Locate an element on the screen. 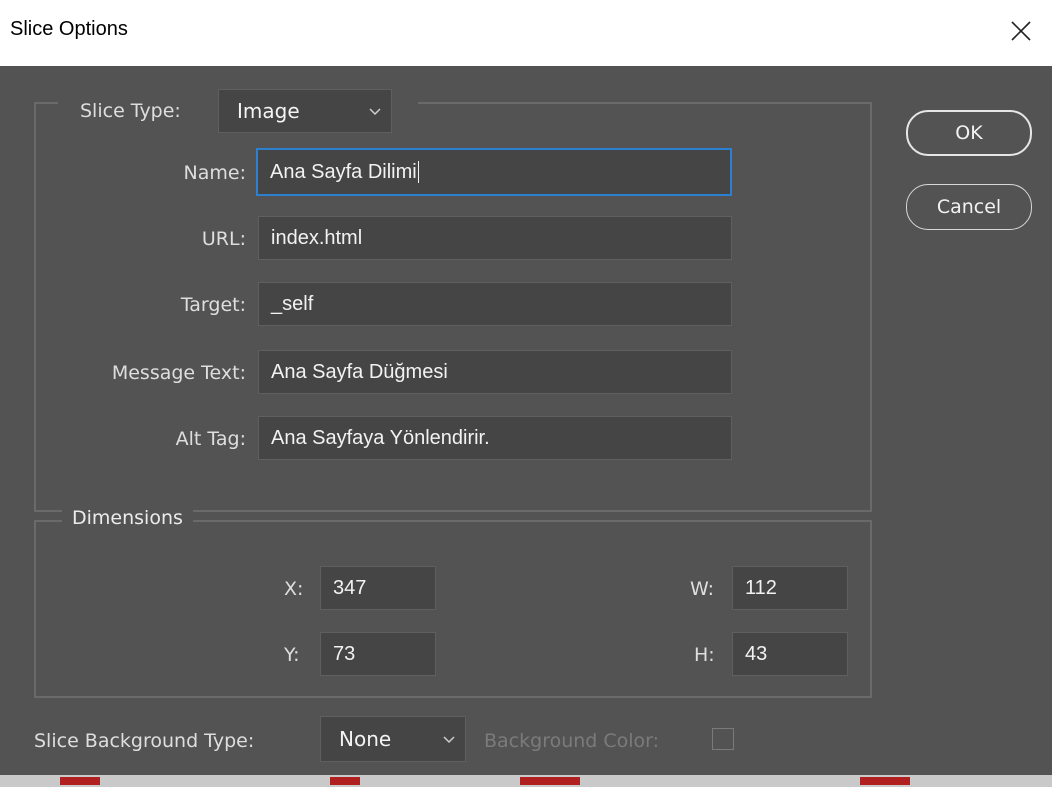  target-label: Target: is located at coordinates (213, 305).